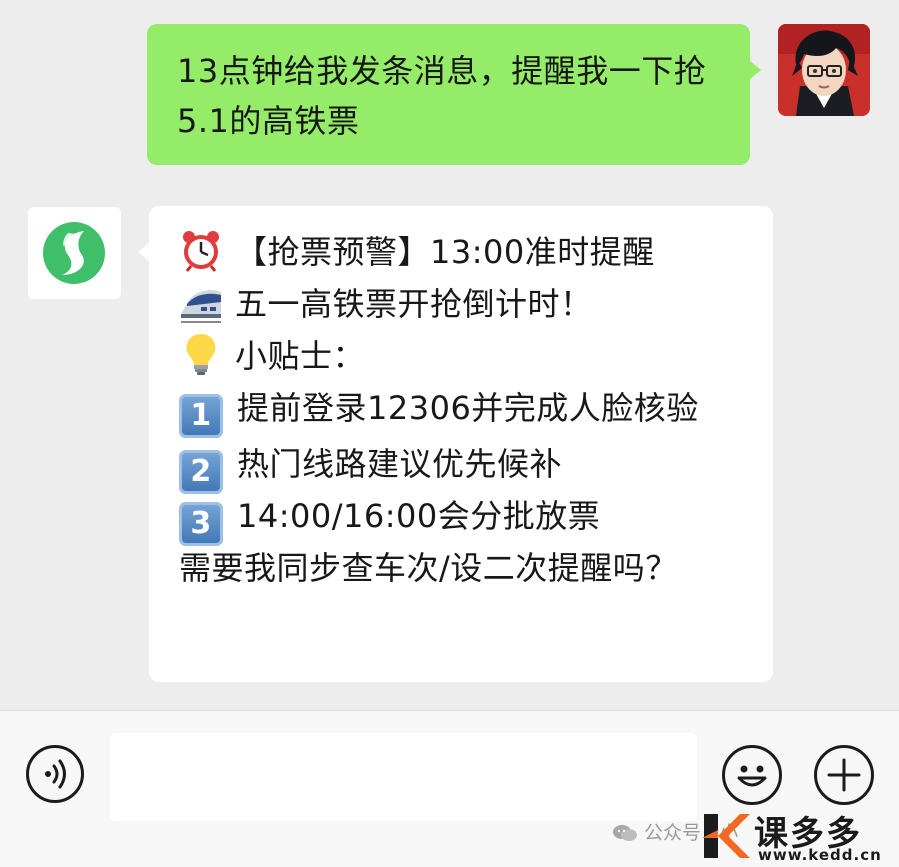 The image size is (899, 867). I want to click on more-actions-button, so click(844, 775).